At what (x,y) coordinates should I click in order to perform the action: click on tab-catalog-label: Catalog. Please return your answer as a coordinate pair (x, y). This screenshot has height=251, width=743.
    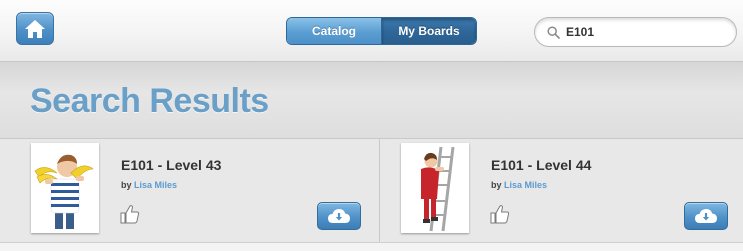
    Looking at the image, I should click on (333, 31).